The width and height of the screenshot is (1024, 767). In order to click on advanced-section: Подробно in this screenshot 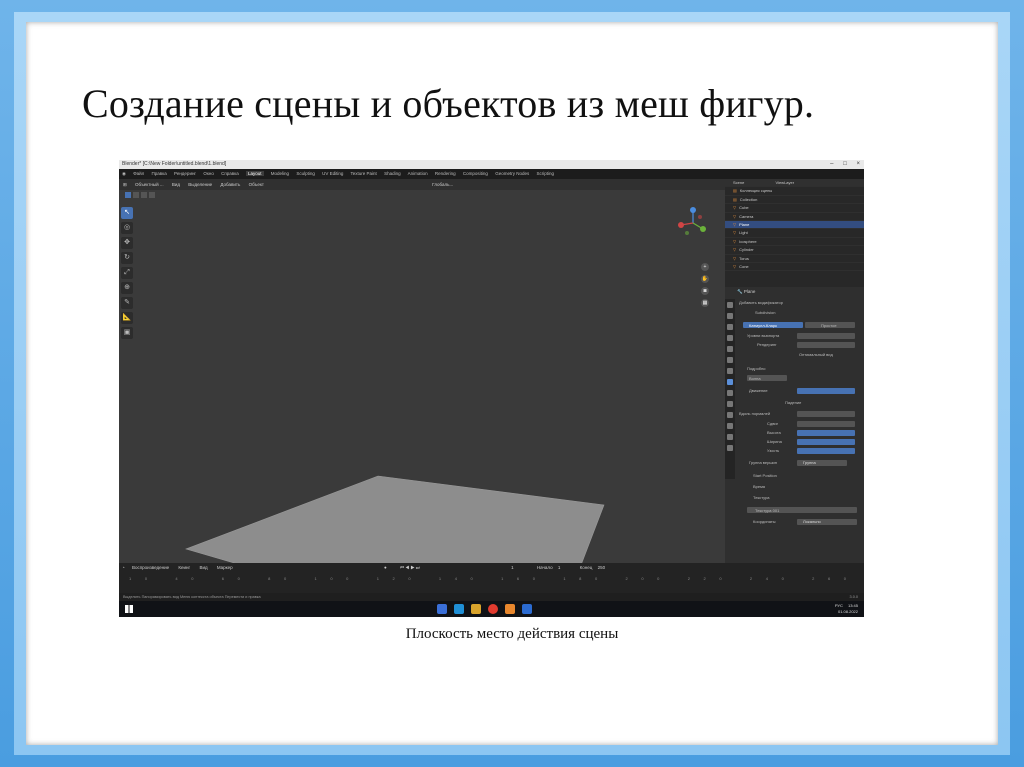, I will do `click(756, 368)`.